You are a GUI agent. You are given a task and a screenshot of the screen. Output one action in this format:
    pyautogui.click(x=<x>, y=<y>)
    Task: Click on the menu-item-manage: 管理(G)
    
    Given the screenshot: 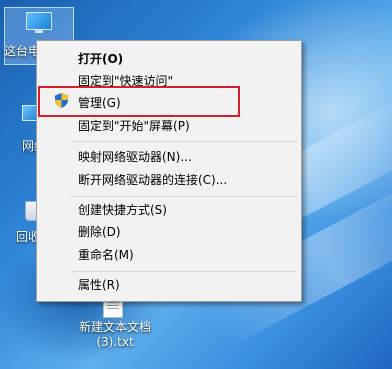 What is the action you would take?
    pyautogui.click(x=99, y=103)
    